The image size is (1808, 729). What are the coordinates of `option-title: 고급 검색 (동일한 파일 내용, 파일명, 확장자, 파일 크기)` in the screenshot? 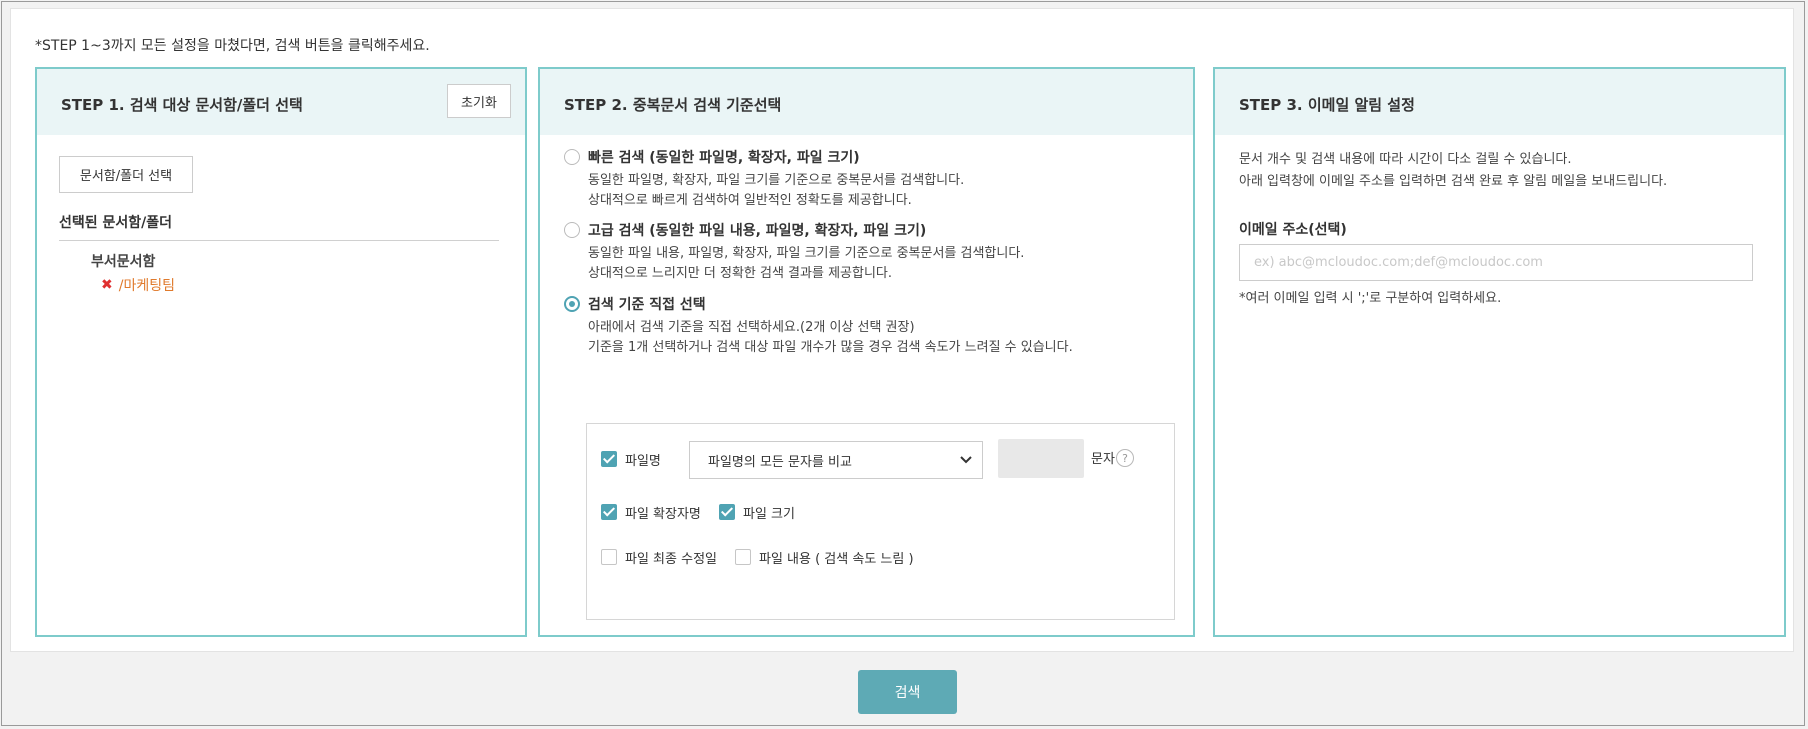 It's located at (757, 231).